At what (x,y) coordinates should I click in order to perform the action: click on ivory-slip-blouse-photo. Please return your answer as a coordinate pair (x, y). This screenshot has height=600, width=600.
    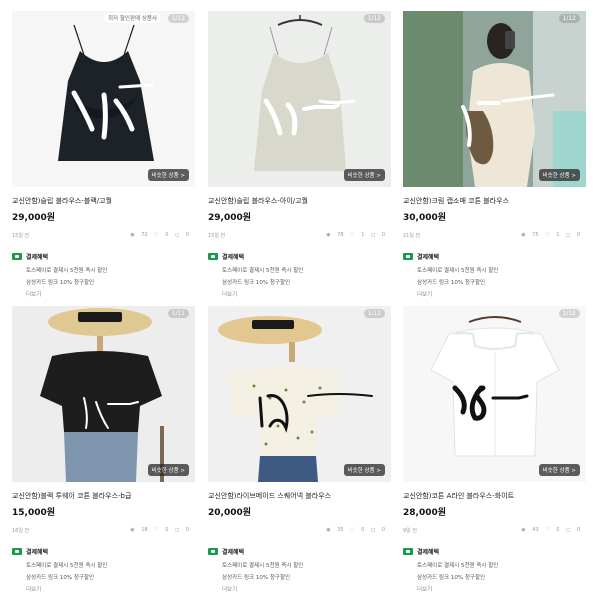
    Looking at the image, I should click on (299, 99).